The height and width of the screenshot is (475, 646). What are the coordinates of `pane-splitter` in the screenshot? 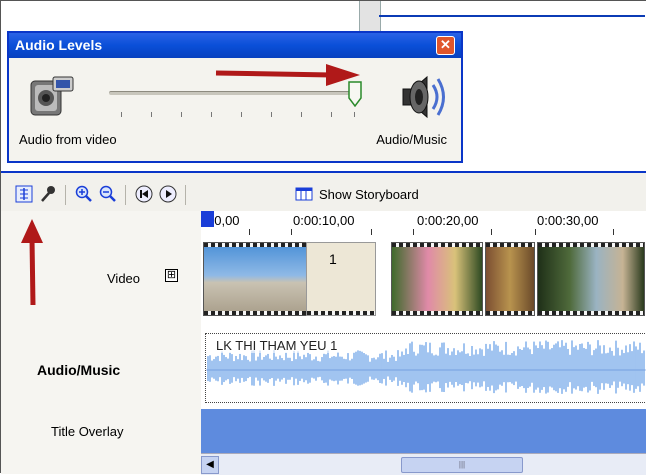 It's located at (370, 18).